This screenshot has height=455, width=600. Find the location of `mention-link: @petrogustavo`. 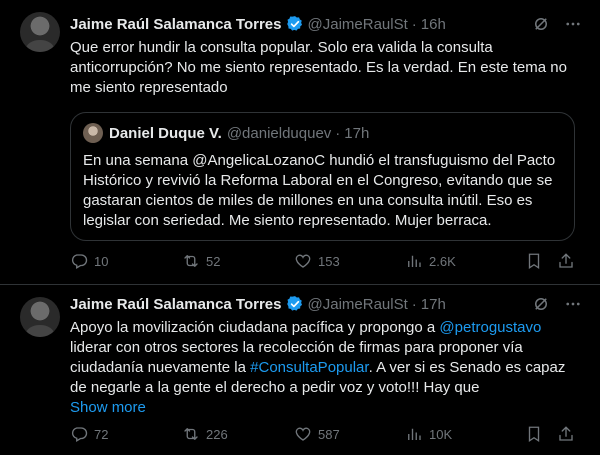

mention-link: @petrogustavo is located at coordinates (490, 327).